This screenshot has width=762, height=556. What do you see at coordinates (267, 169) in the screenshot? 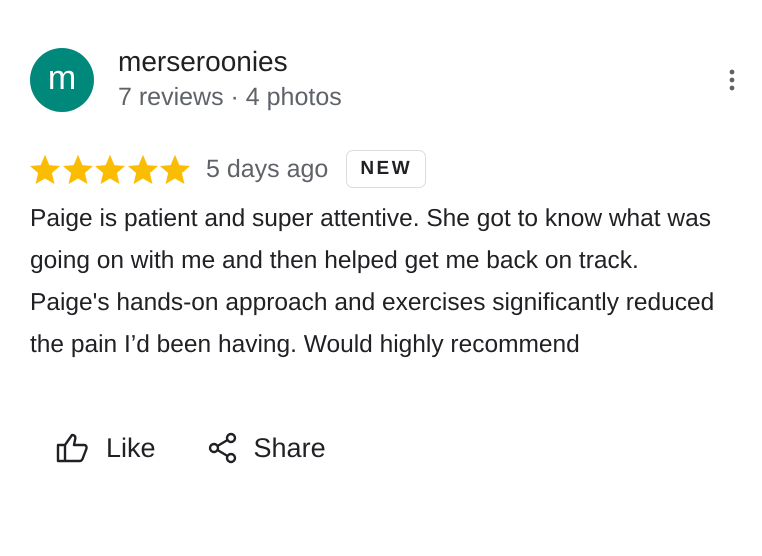
I see `review-date: 5 days ago` at bounding box center [267, 169].